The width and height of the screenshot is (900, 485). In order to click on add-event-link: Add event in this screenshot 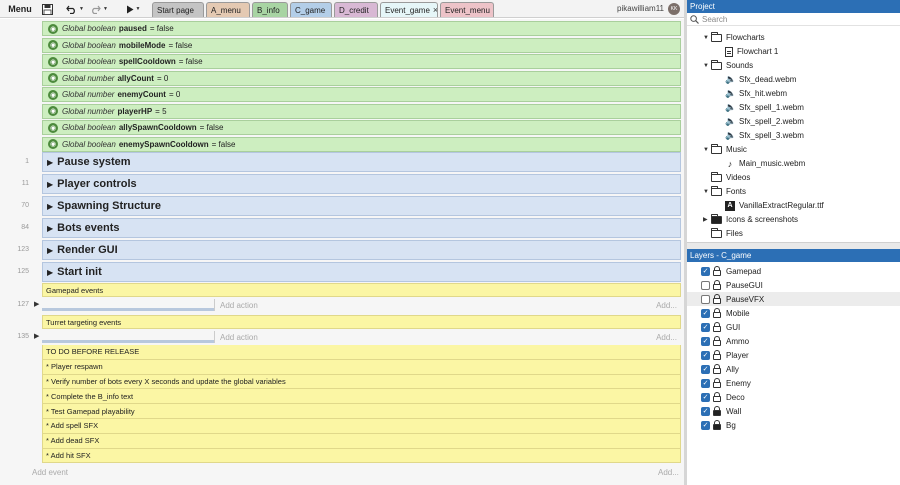, I will do `click(50, 472)`.